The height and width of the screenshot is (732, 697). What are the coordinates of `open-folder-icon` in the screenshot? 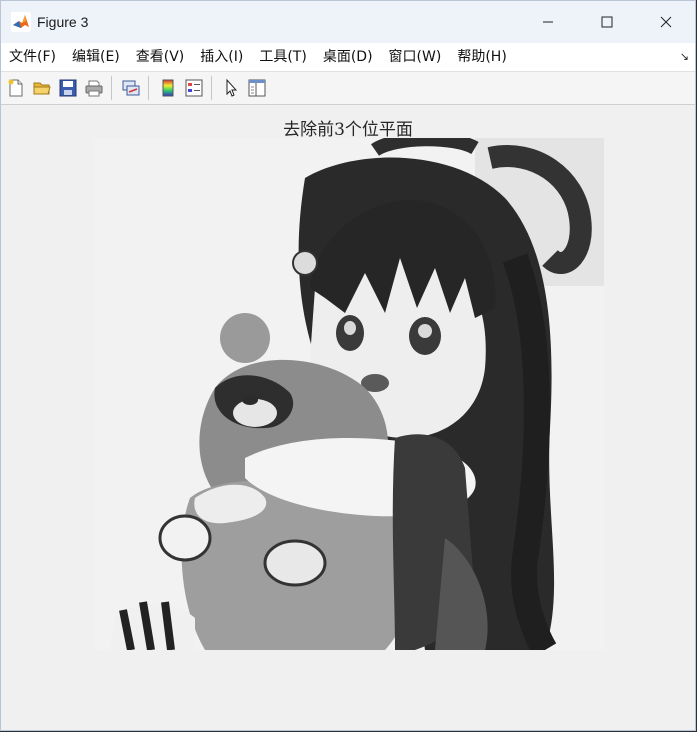 It's located at (42, 88).